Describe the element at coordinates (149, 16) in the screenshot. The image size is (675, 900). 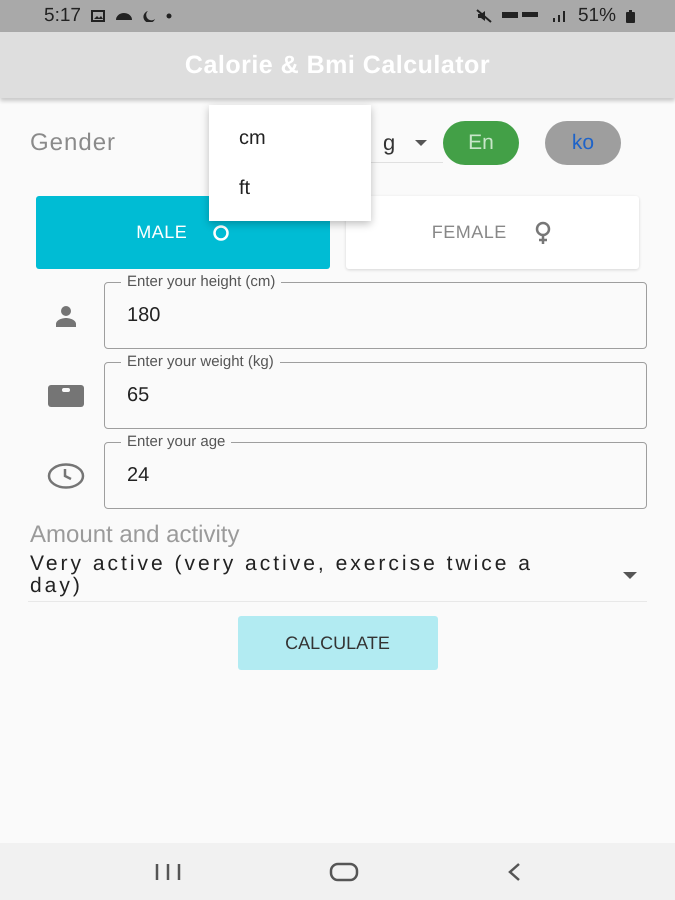
I see `moon-icon` at that location.